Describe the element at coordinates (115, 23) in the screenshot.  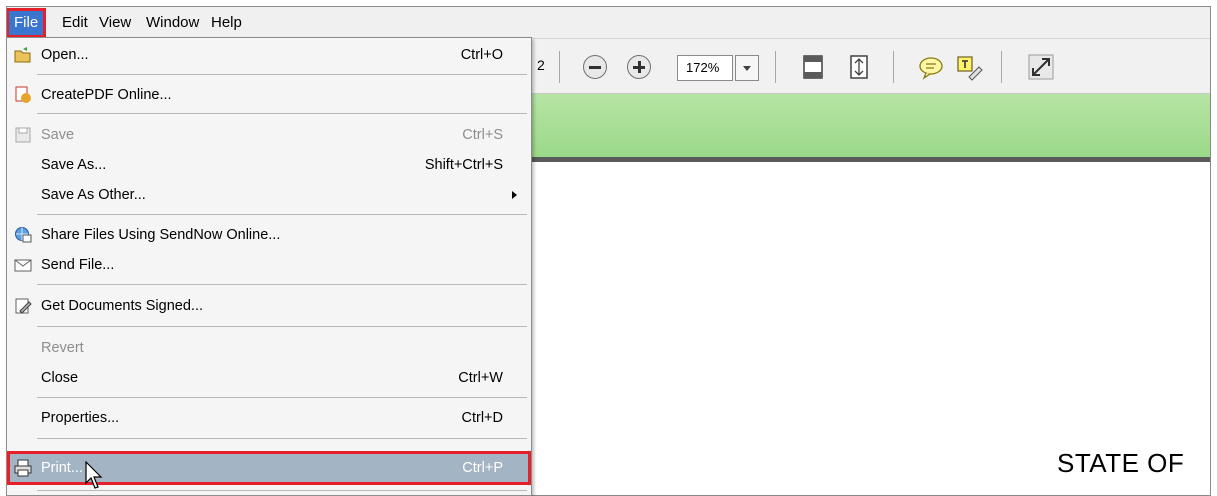
I see `menu-view: View` at that location.